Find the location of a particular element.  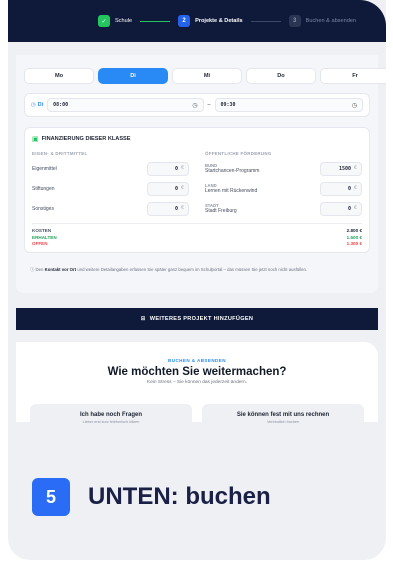

funding-label: LAND Lernen mit Rückenwind is located at coordinates (231, 188).